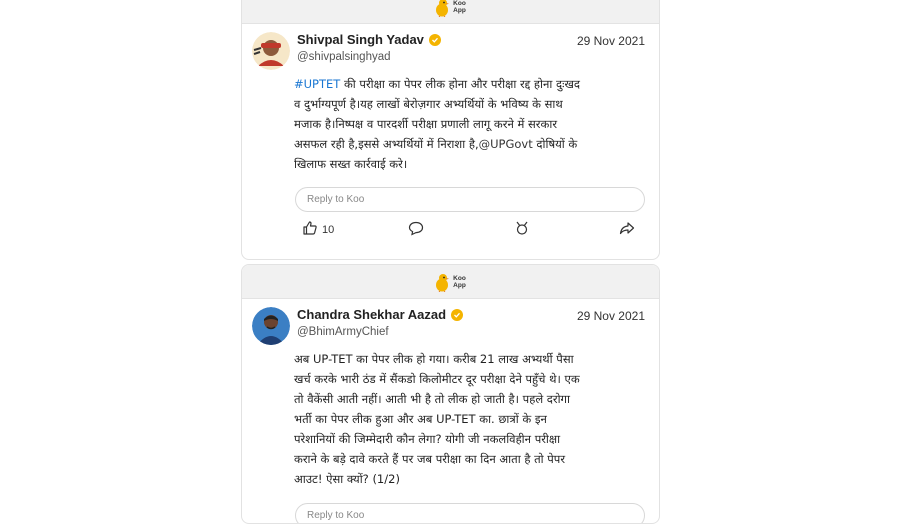 The height and width of the screenshot is (524, 900). I want to click on hashtag-link: #UPTET, so click(317, 84).